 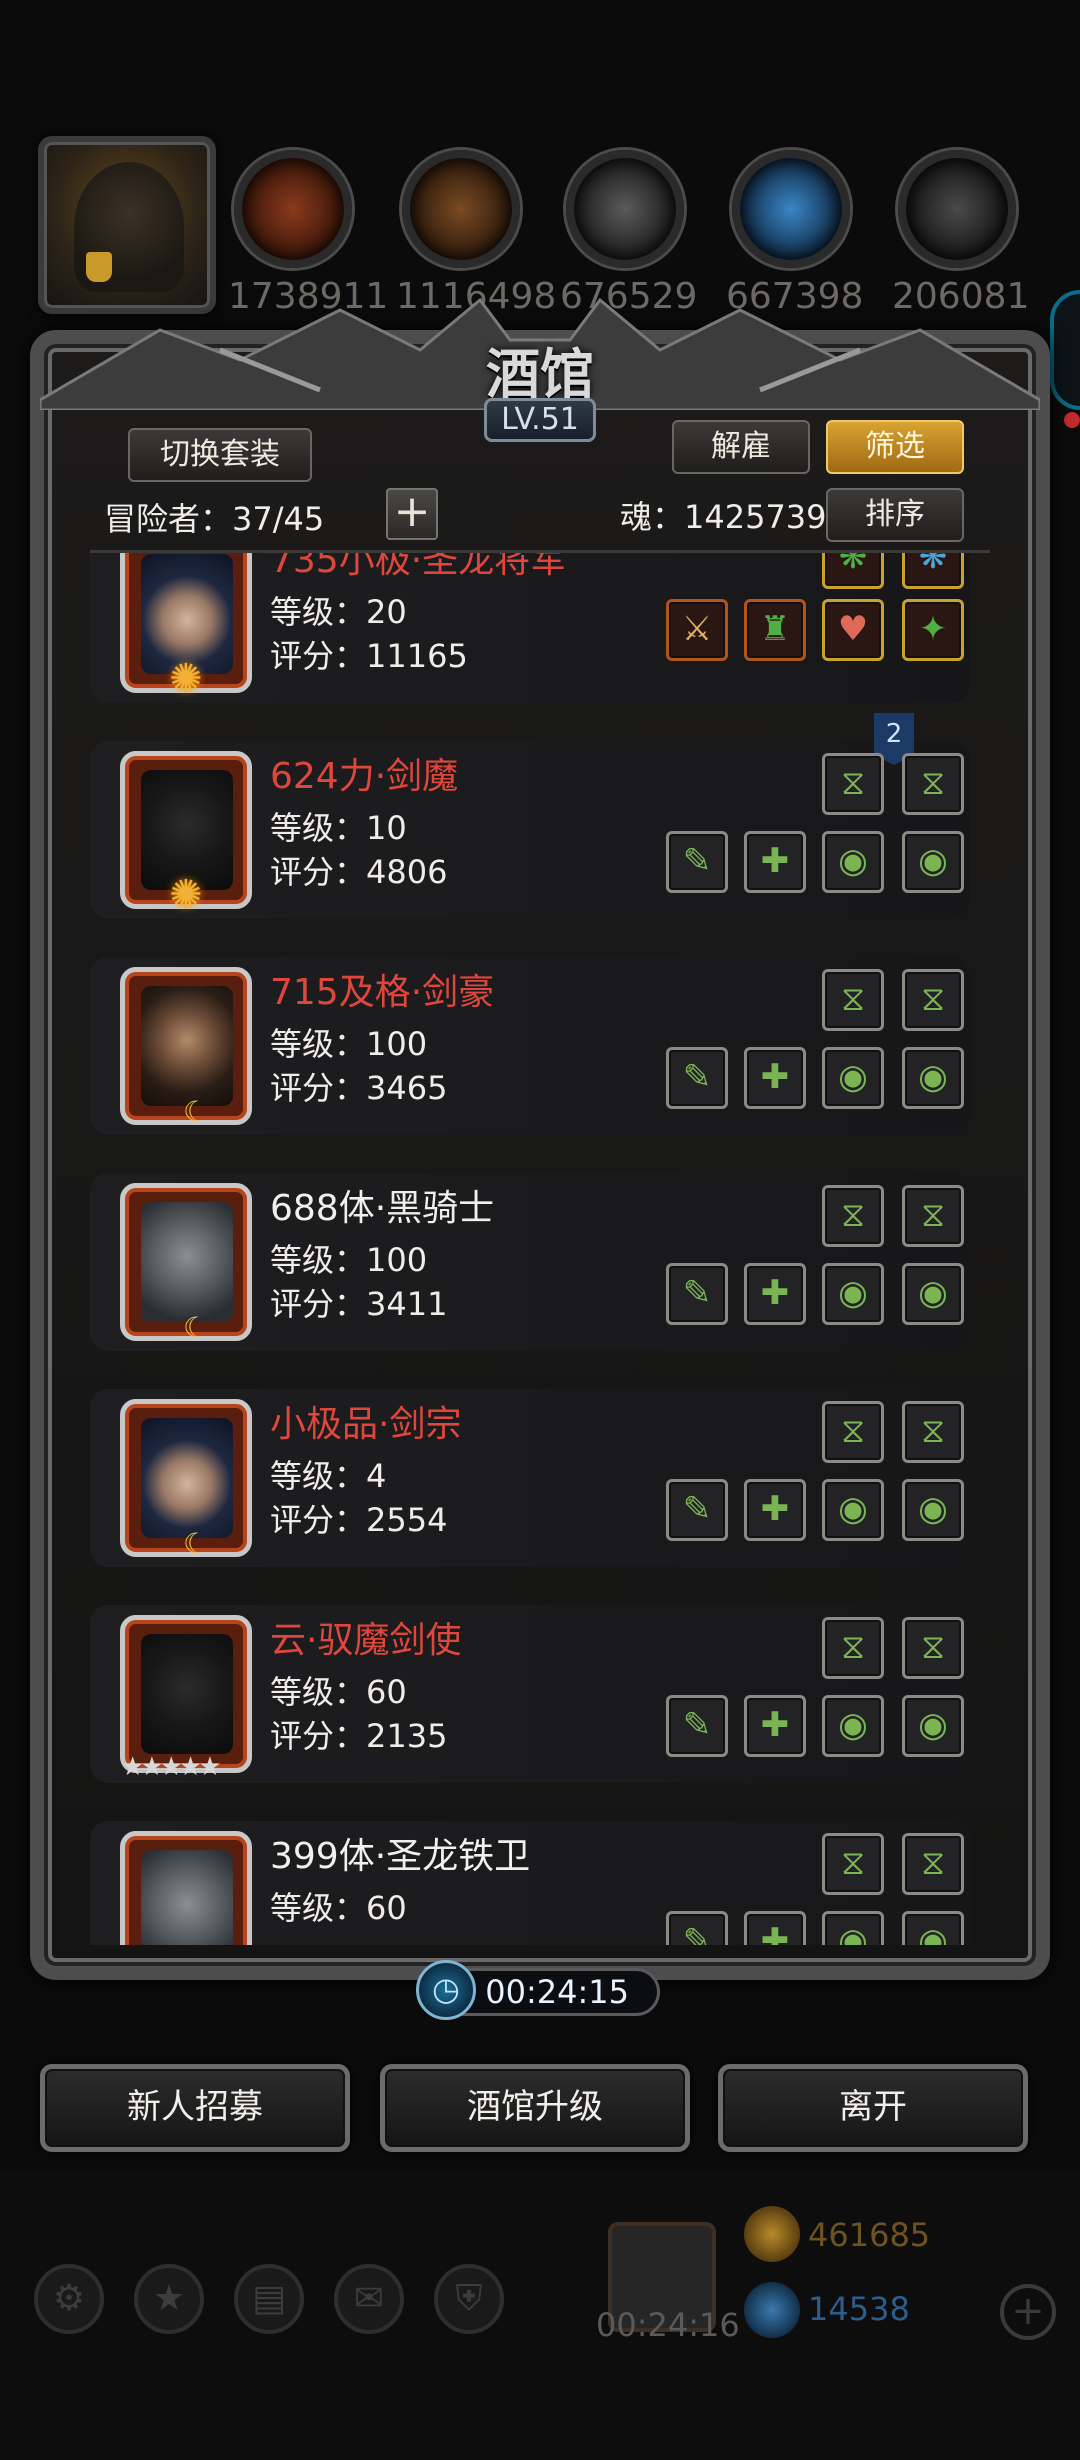 I want to click on resource-meat: 1738911, so click(x=308, y=235).